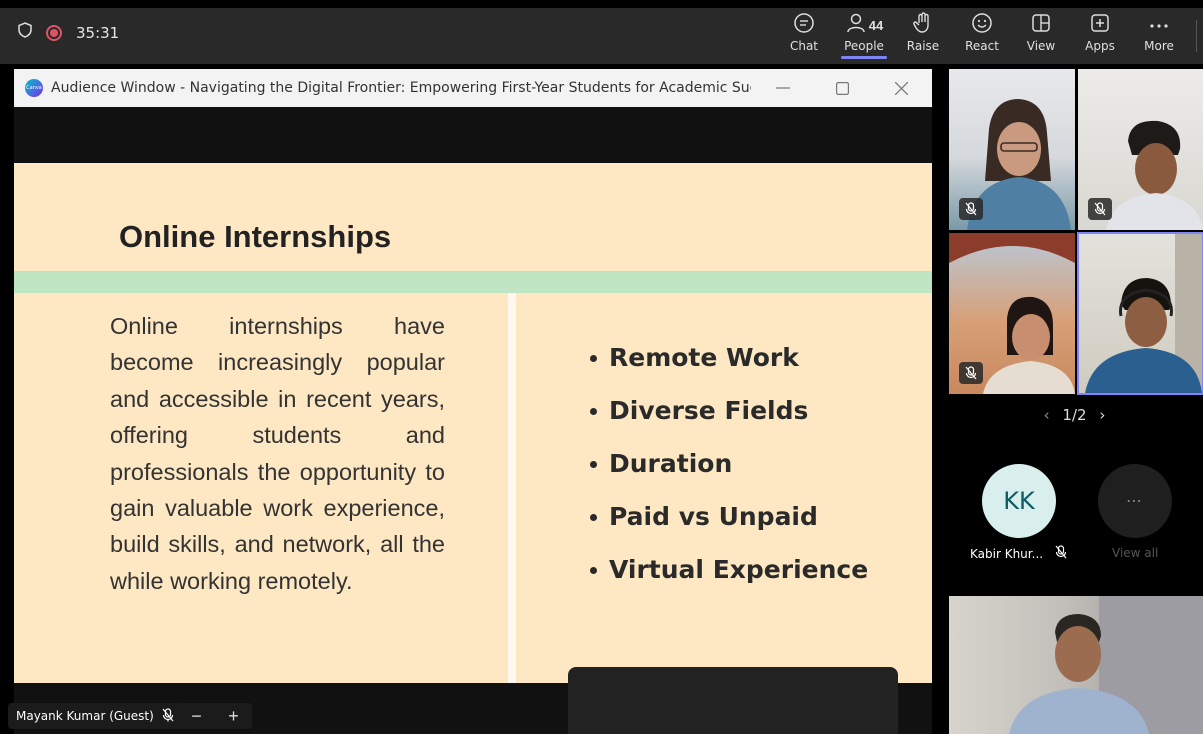  I want to click on chevron-left-icon: ‹, so click(1047, 415).